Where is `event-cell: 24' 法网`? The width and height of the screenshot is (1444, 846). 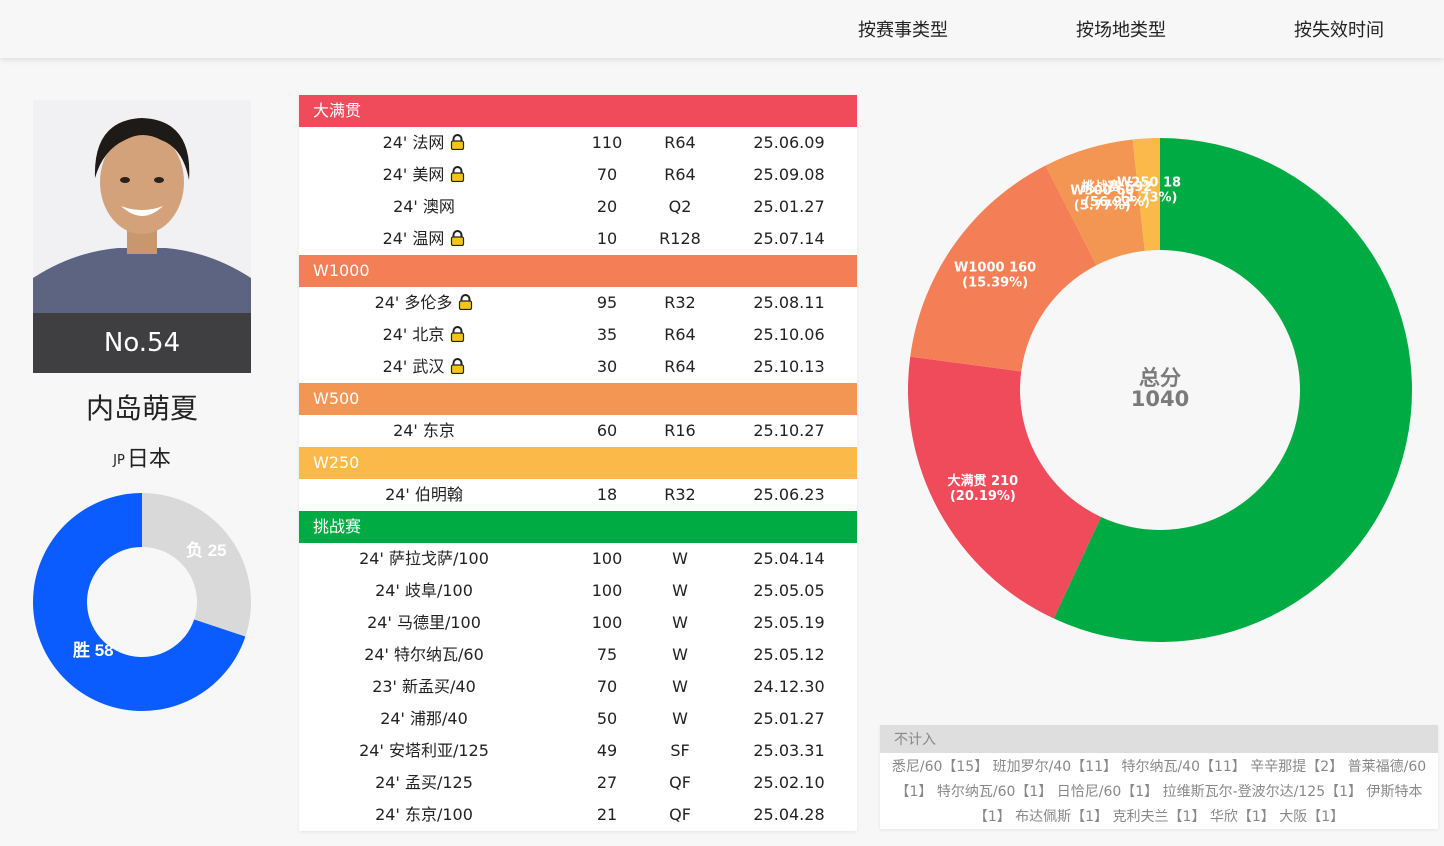 event-cell: 24' 法网 is located at coordinates (424, 143).